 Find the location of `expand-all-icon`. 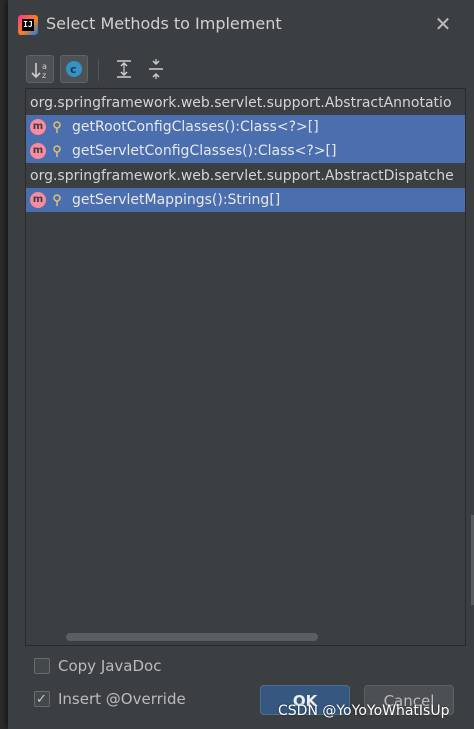

expand-all-icon is located at coordinates (124, 69).